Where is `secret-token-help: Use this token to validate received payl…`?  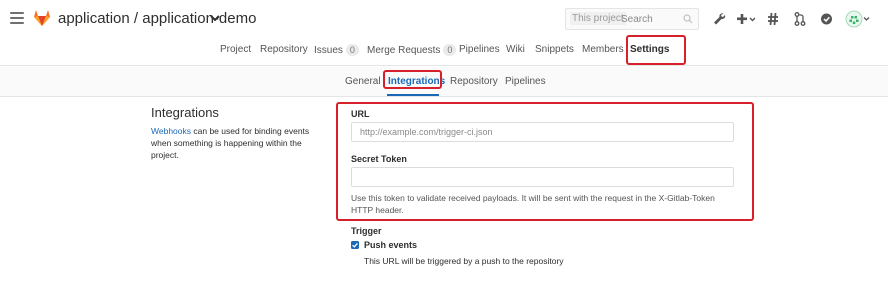 secret-token-help: Use this token to validate received payl… is located at coordinates (533, 204).